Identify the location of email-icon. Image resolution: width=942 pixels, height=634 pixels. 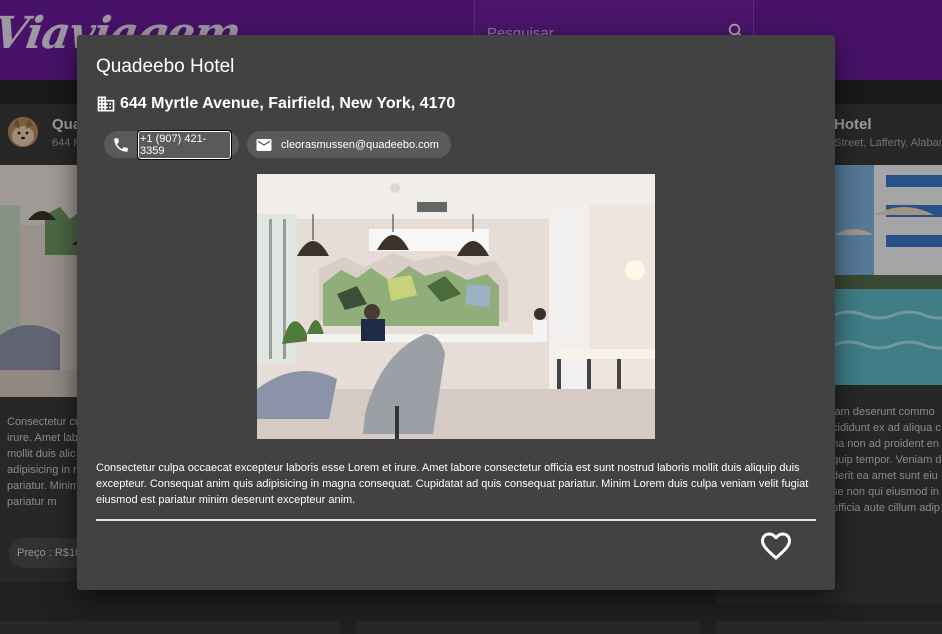
(264, 144).